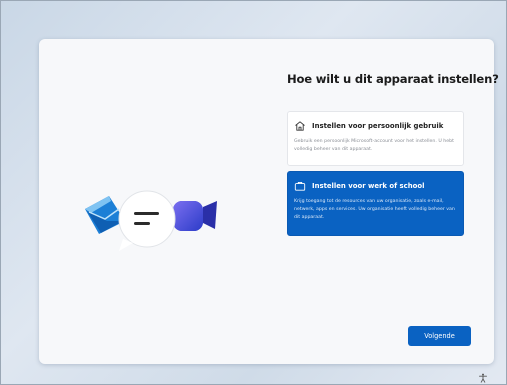 This screenshot has height=385, width=507. Describe the element at coordinates (300, 126) in the screenshot. I see `home-icon` at that location.